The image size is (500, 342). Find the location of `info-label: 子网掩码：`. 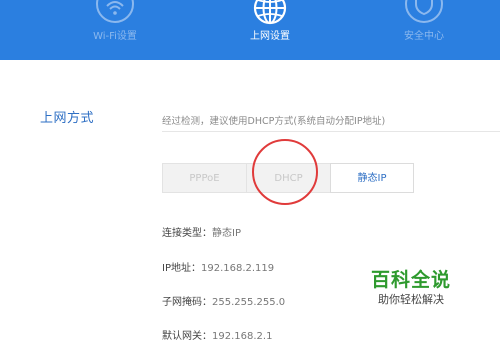

info-label: 子网掩码： is located at coordinates (187, 302).